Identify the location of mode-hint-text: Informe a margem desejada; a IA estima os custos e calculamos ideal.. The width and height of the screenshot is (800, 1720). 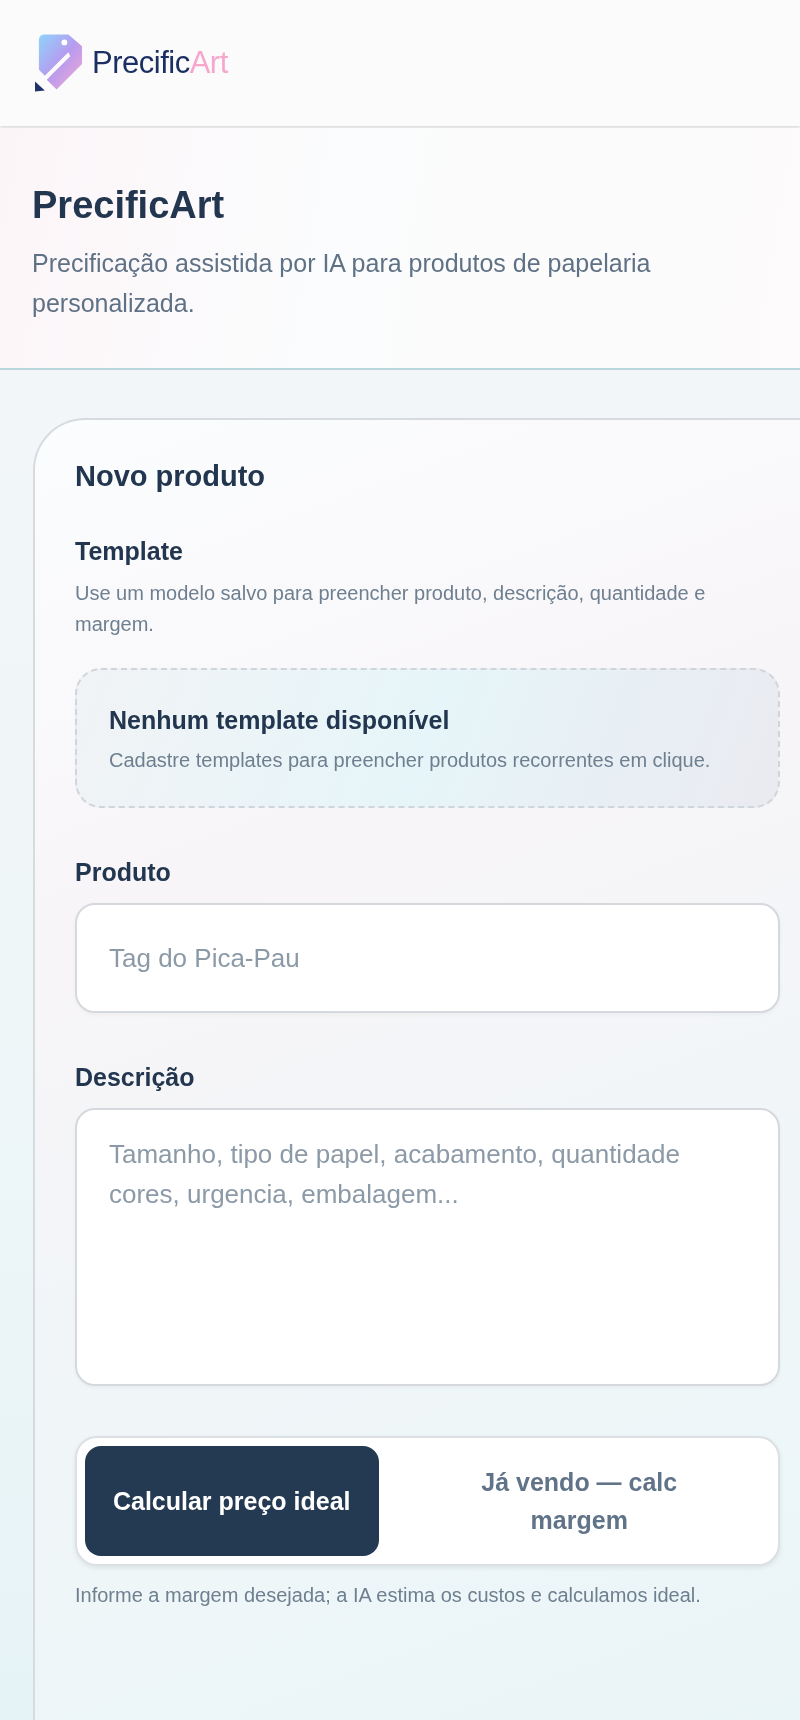
(388, 1595).